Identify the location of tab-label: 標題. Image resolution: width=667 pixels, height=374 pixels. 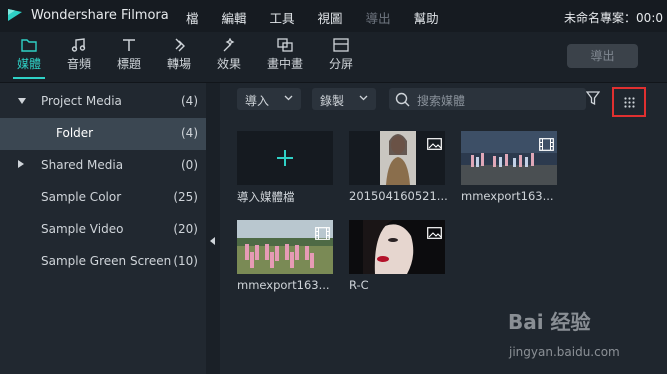
(128, 64).